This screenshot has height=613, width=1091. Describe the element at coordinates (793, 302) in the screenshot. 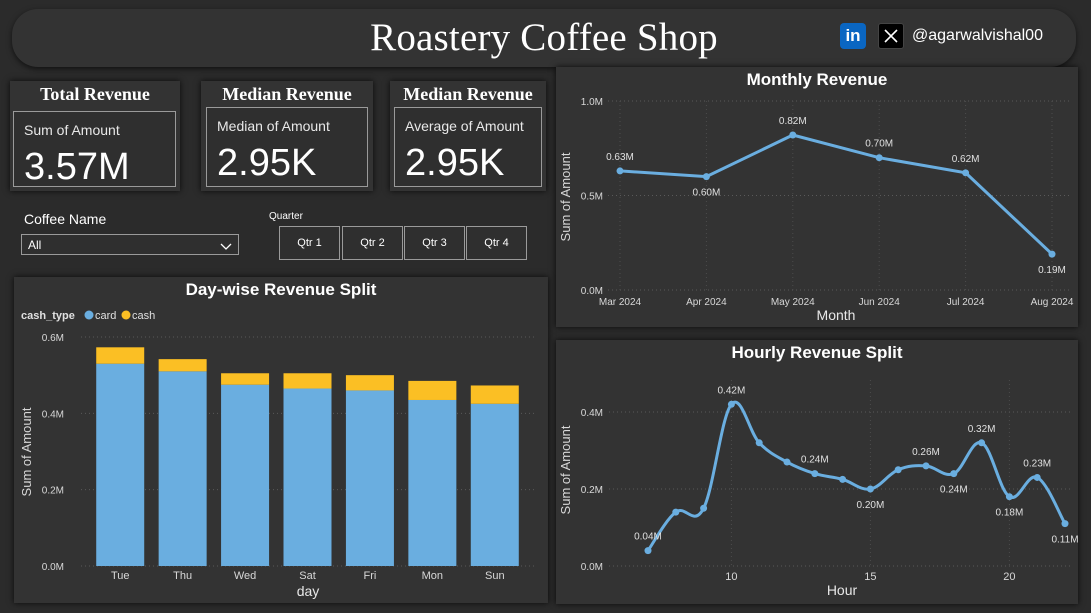

I see `x-tick-label: May 2024` at that location.